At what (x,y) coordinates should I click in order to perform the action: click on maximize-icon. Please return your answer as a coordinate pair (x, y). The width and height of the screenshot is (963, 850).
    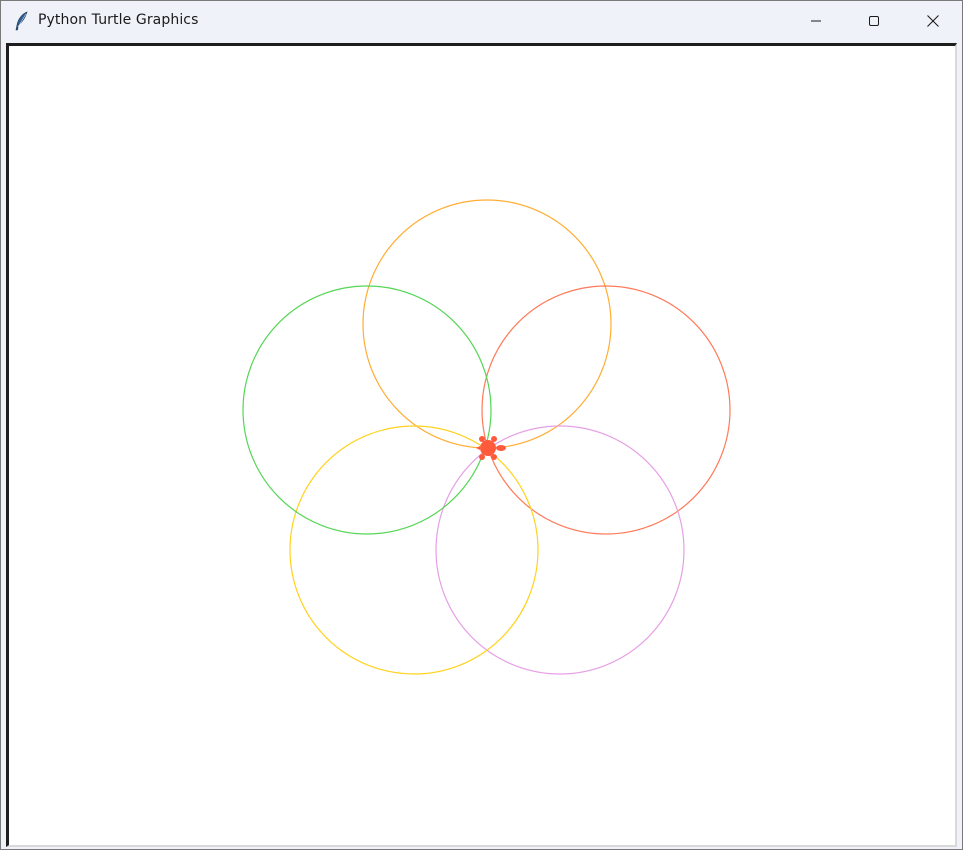
    Looking at the image, I should click on (874, 21).